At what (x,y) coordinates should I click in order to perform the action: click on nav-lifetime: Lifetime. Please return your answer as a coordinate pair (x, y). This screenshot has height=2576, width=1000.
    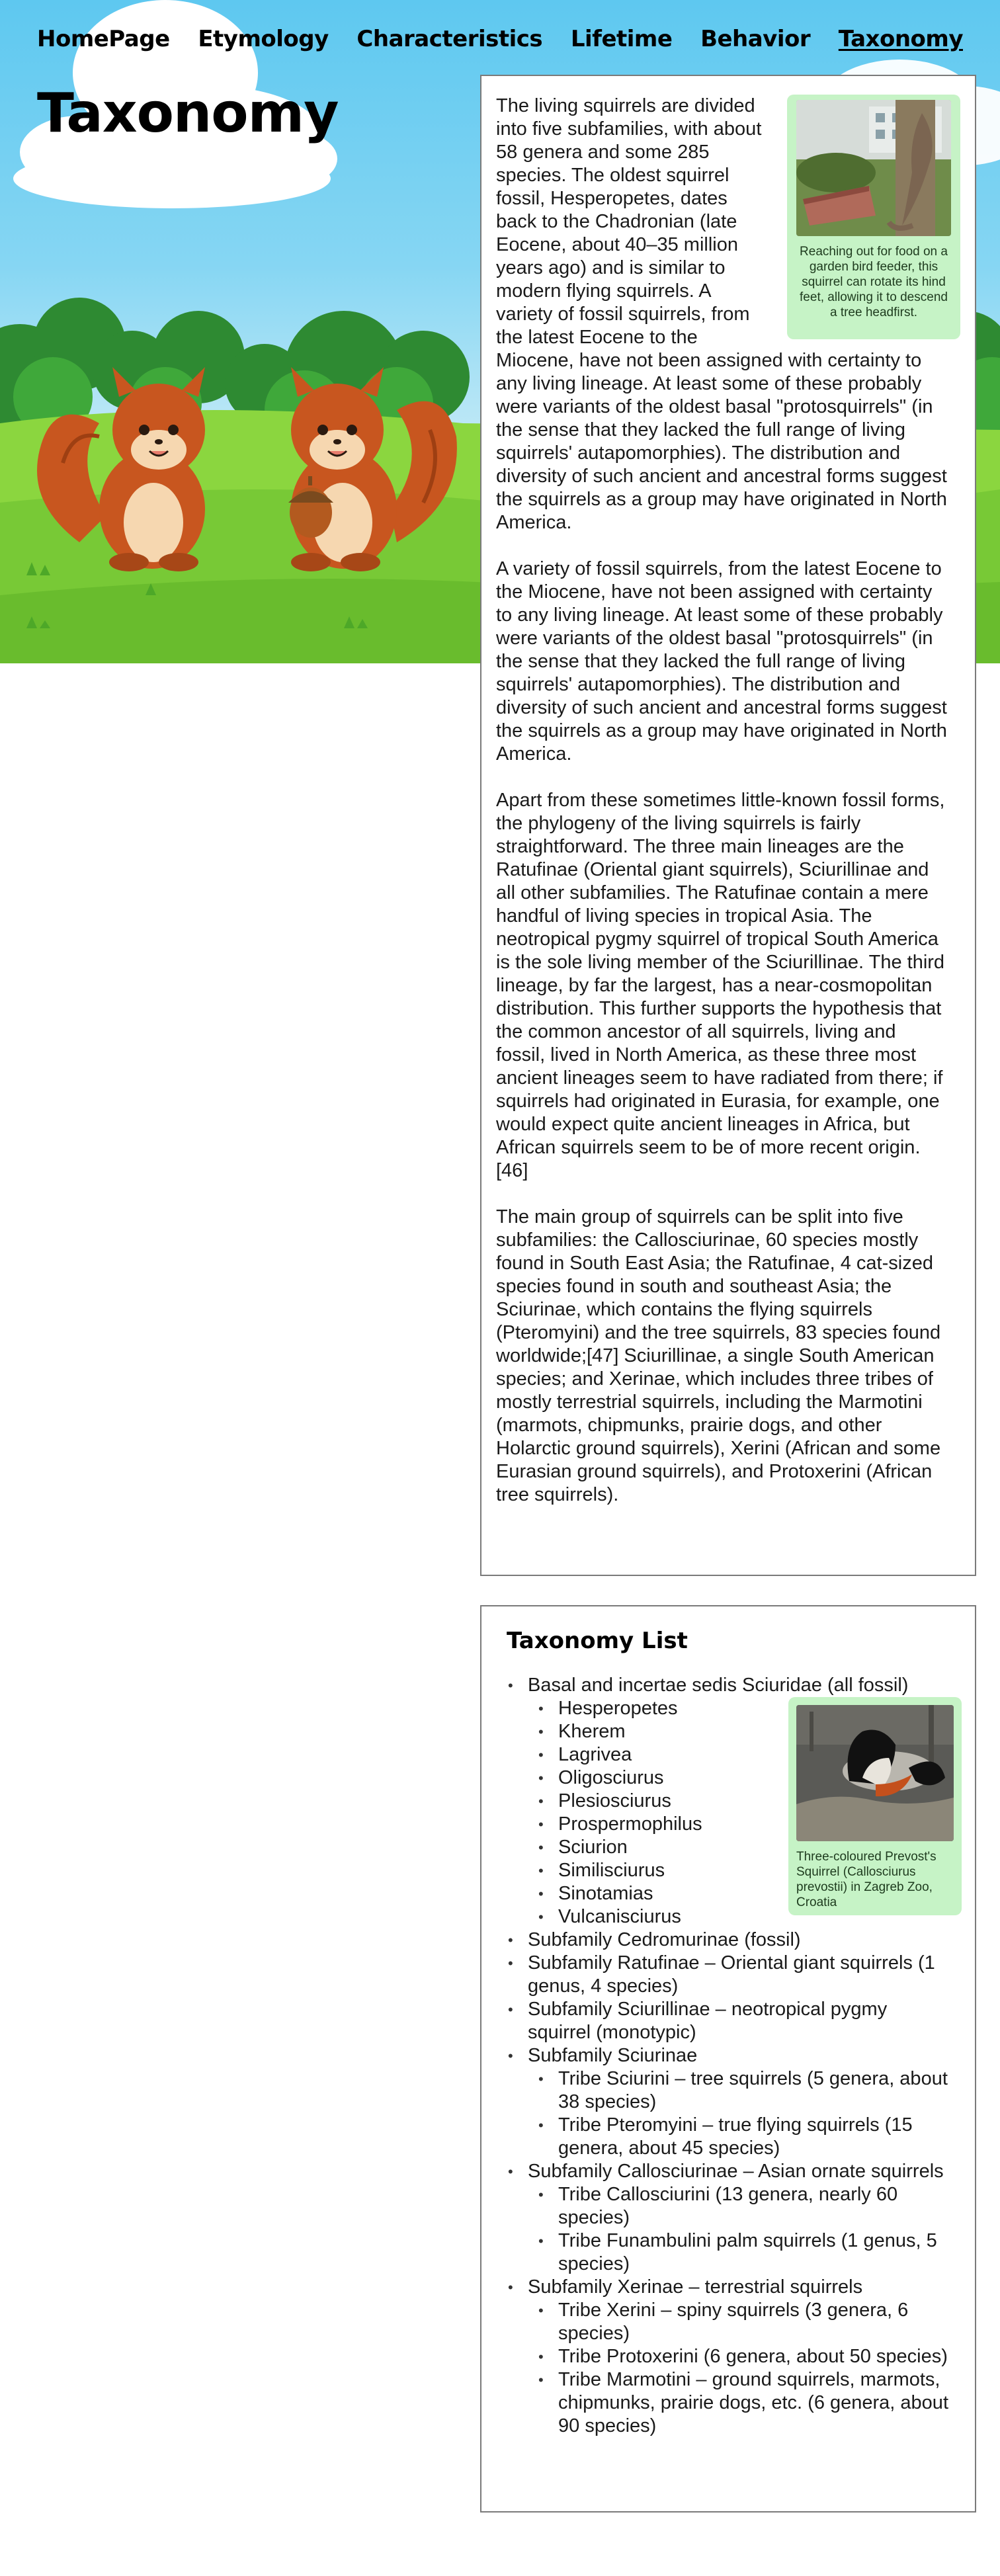
    Looking at the image, I should click on (622, 39).